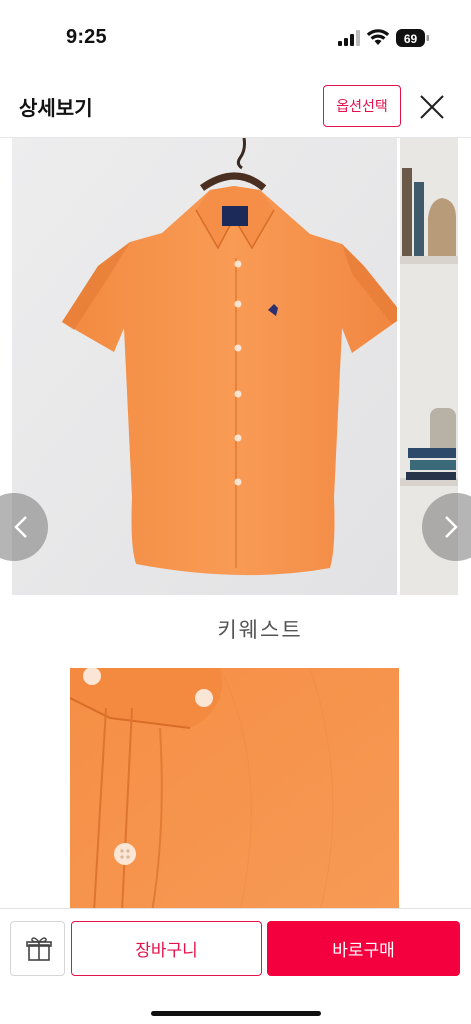  Describe the element at coordinates (363, 948) in the screenshot. I see `buy-now-button: 바로구매` at that location.